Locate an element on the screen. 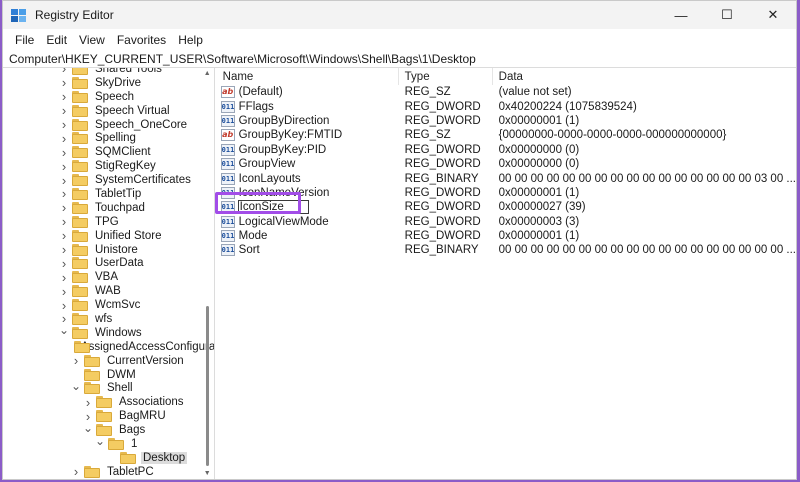  column-header-name: Name is located at coordinates (307, 76).